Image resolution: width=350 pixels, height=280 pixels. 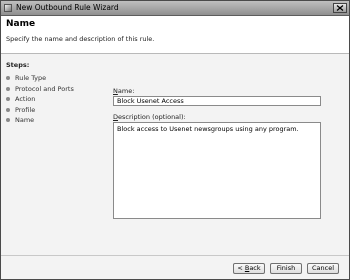 I want to click on close-button, so click(x=340, y=8).